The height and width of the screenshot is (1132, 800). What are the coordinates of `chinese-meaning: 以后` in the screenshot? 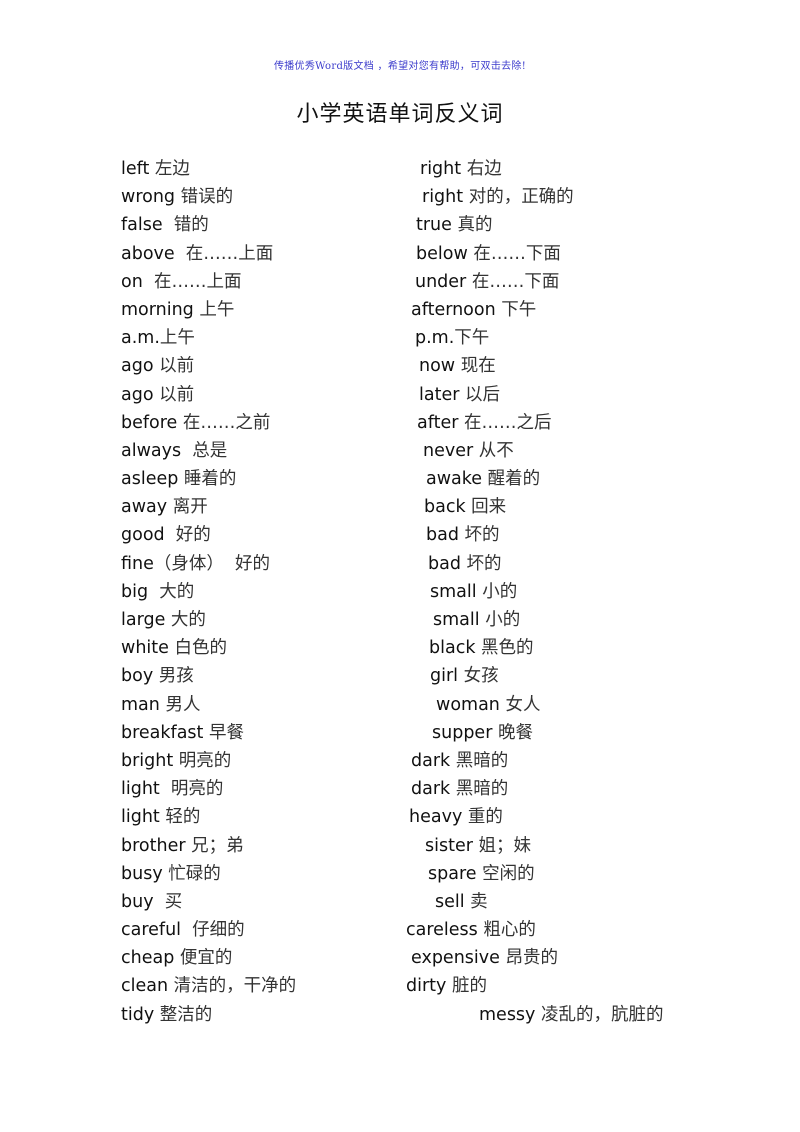 It's located at (479, 394).